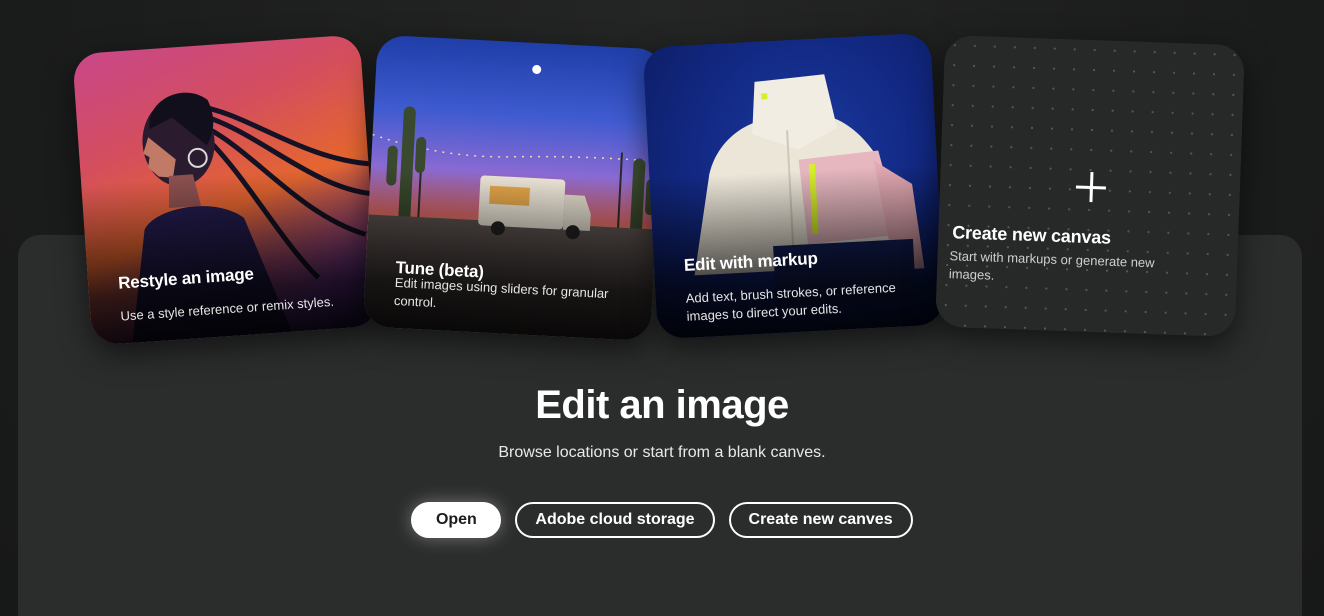 This screenshot has height=616, width=1324. I want to click on open-button: Open, so click(456, 520).